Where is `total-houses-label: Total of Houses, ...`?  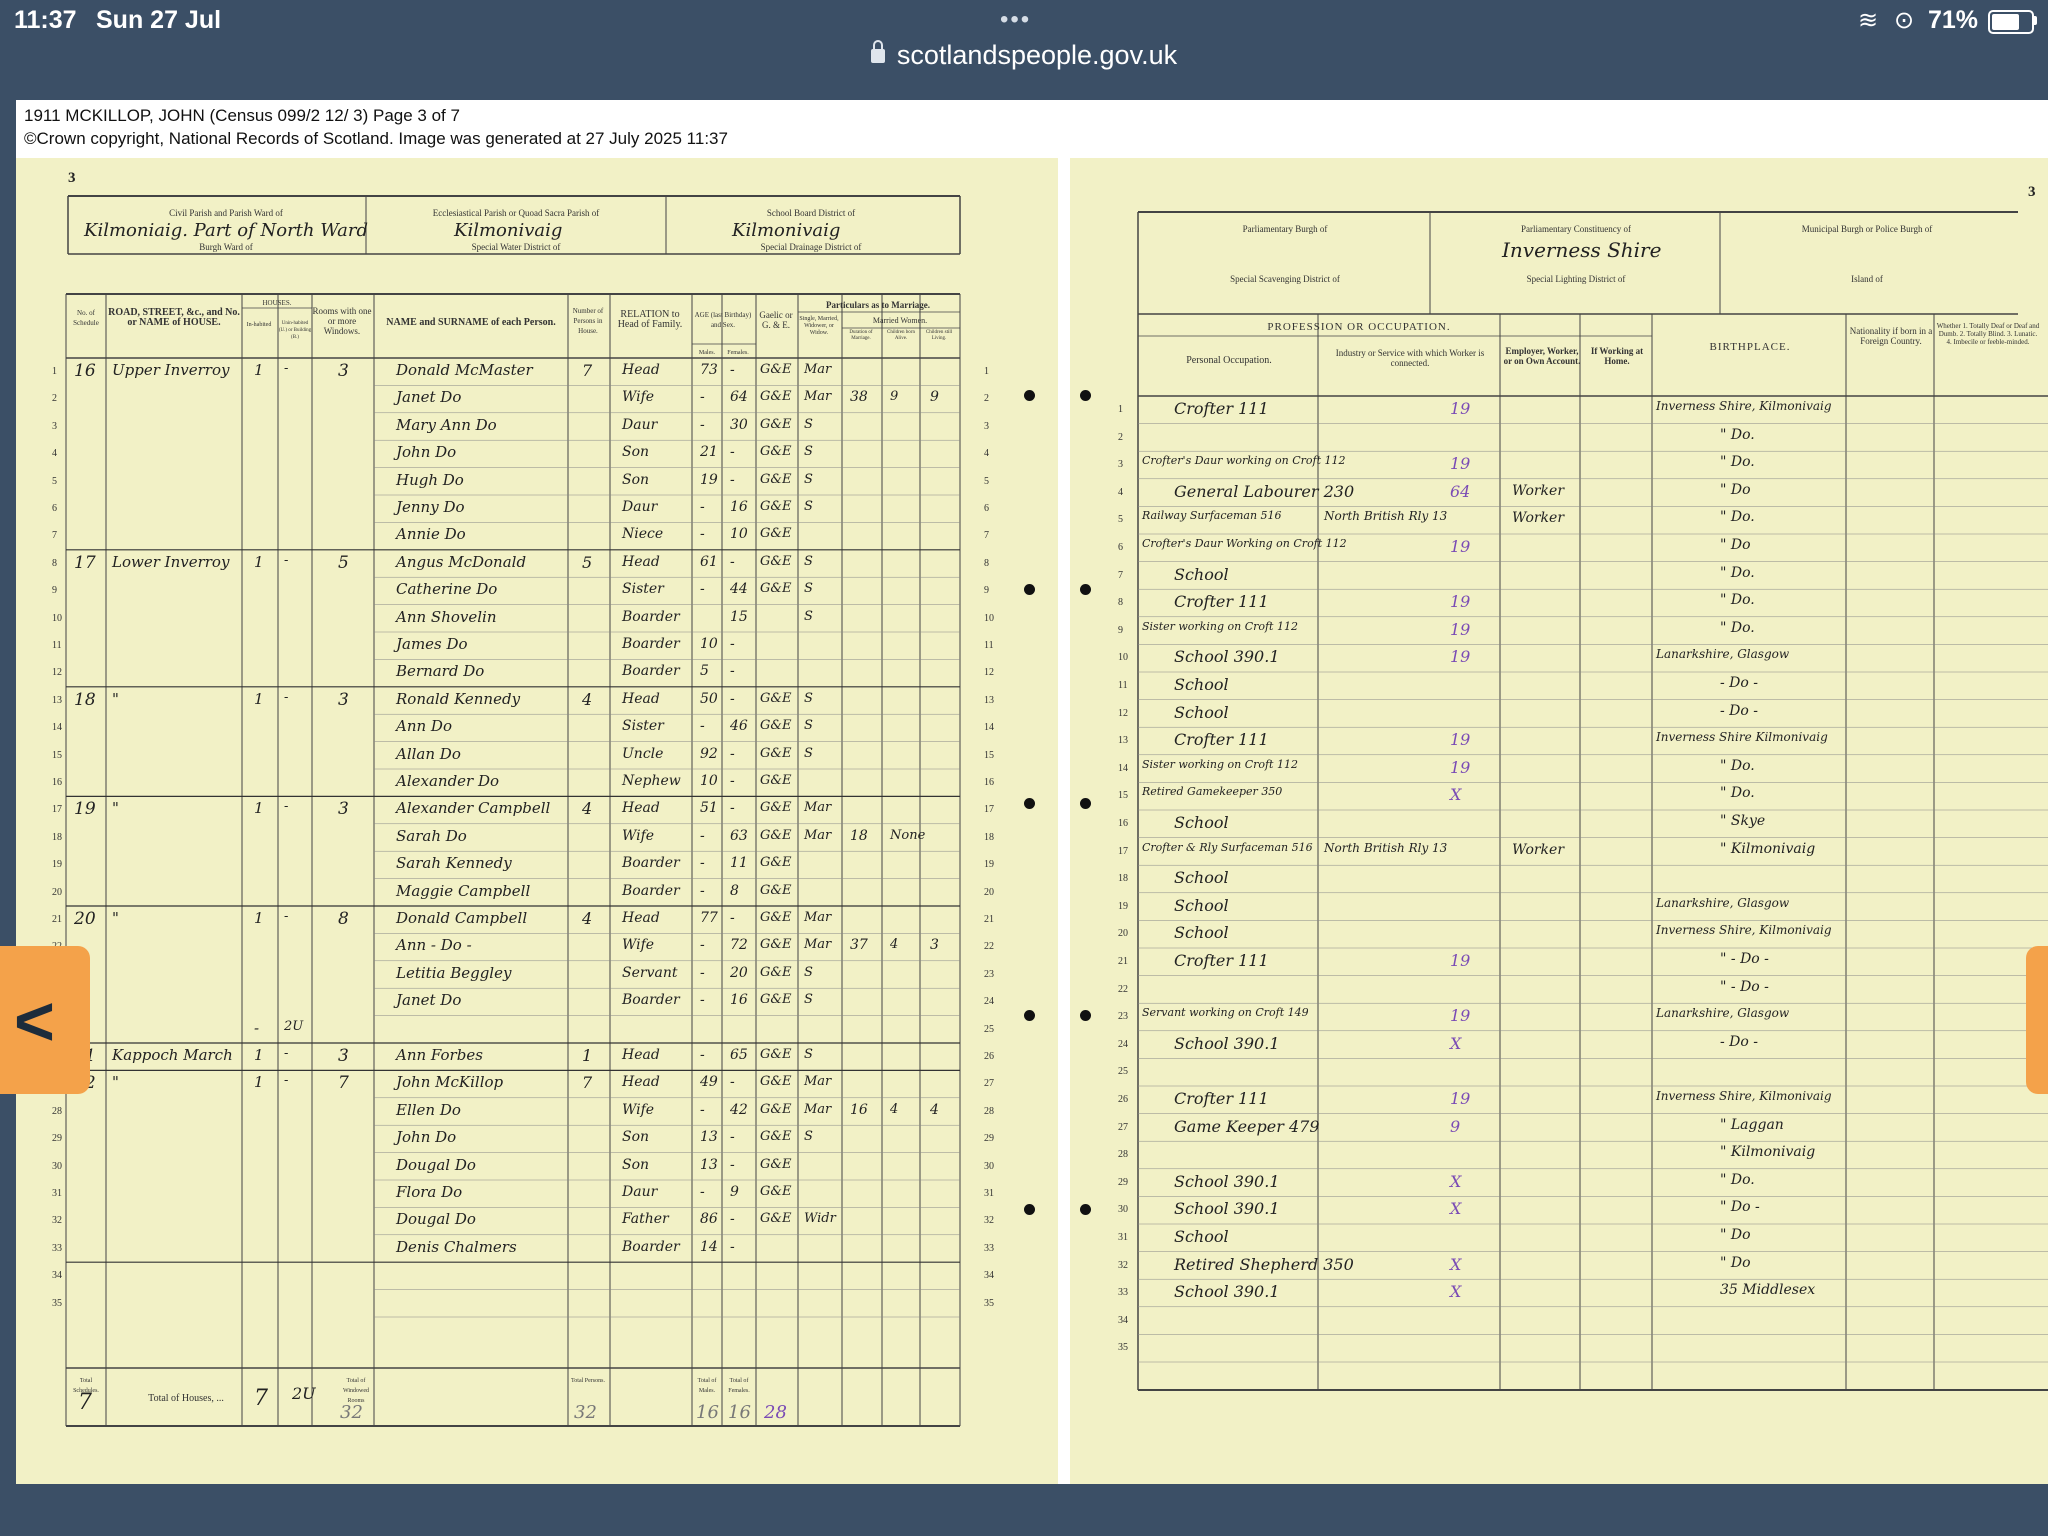
total-houses-label: Total of Houses, ... is located at coordinates (186, 1398).